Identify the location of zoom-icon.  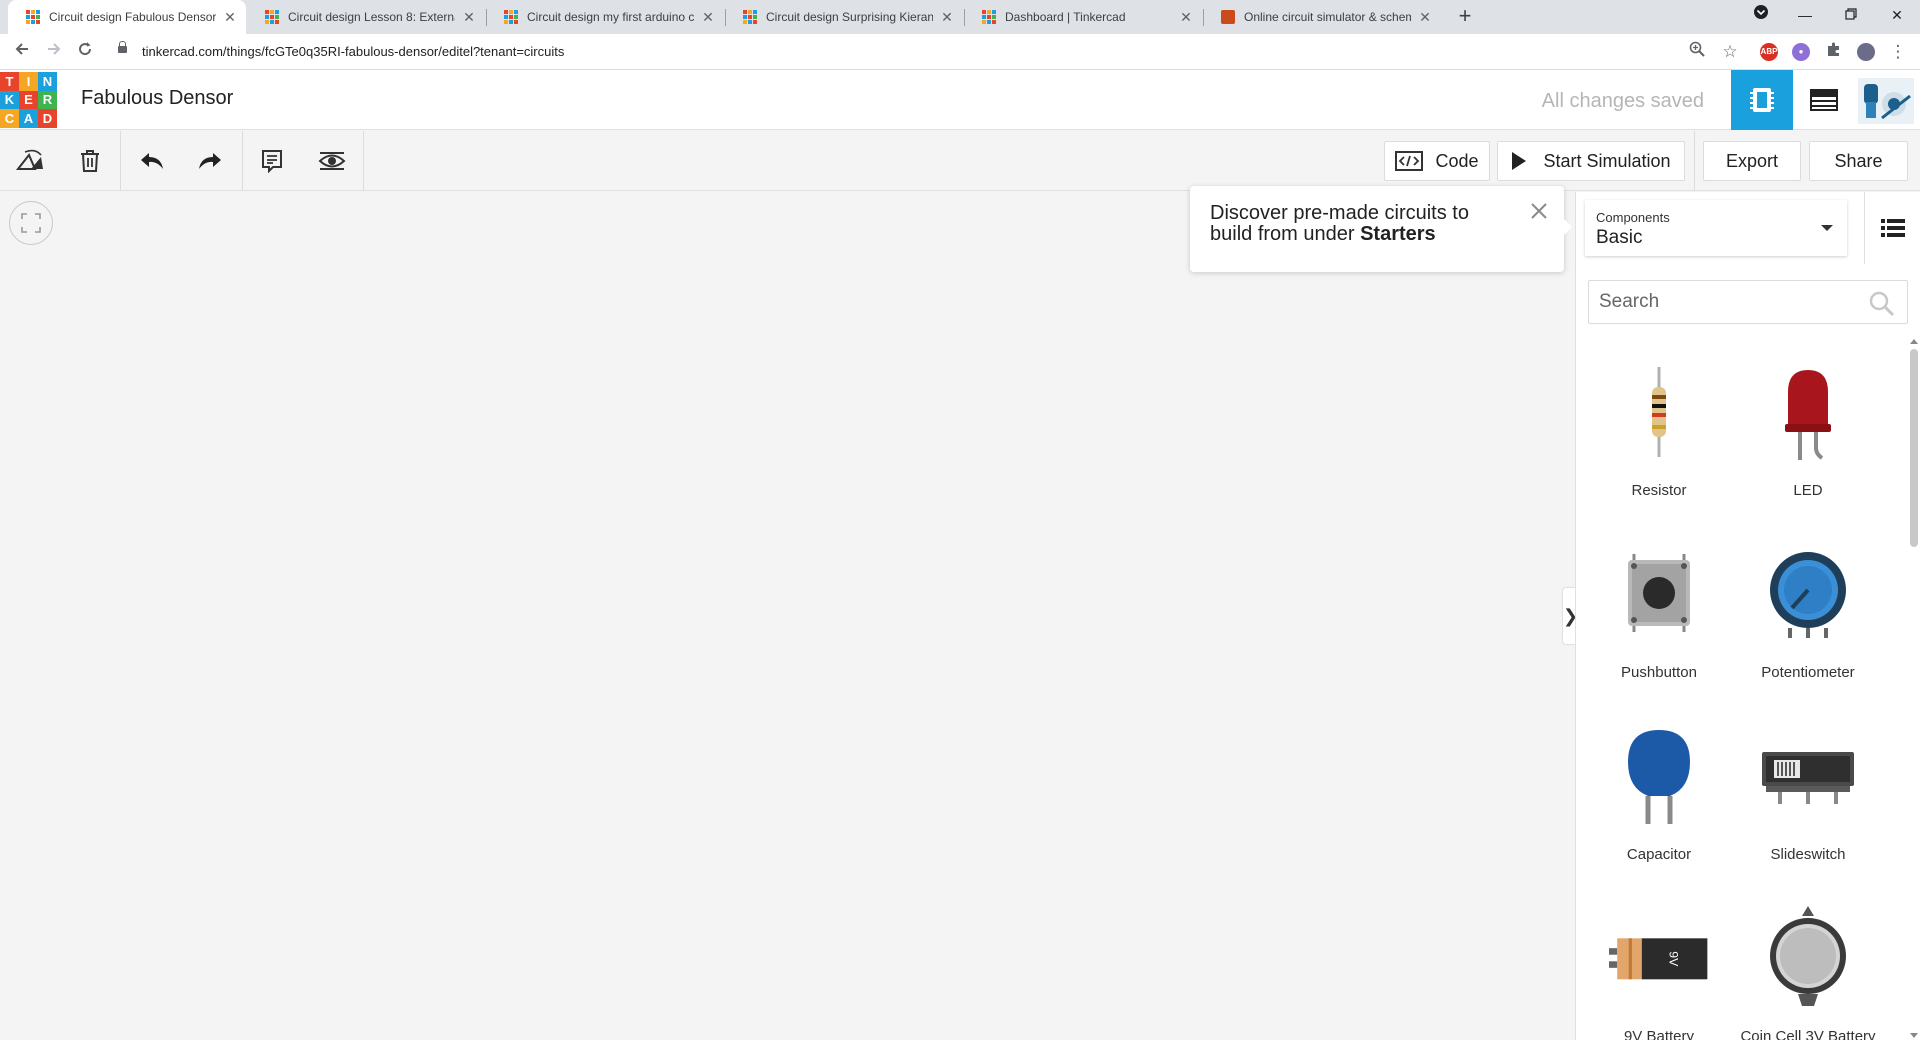
(1697, 52).